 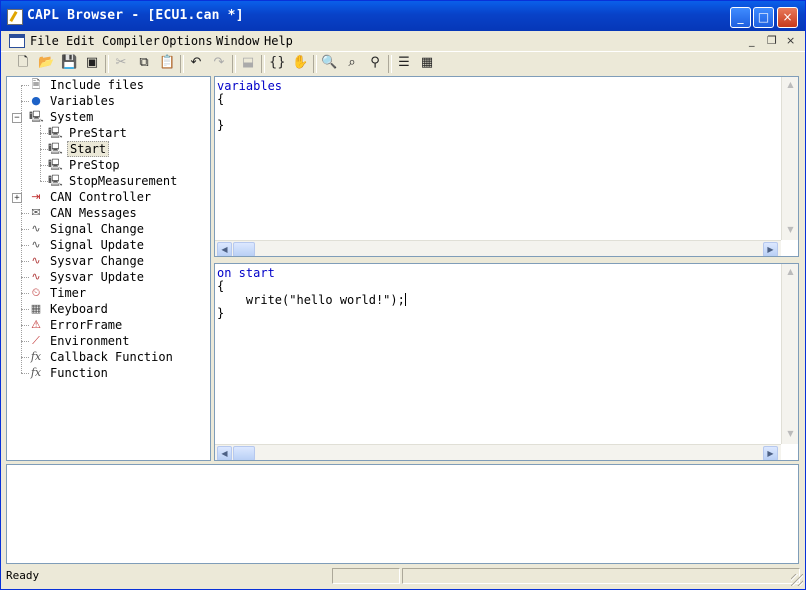 I want to click on tree-item-label: ErrorFrame, so click(x=86, y=325).